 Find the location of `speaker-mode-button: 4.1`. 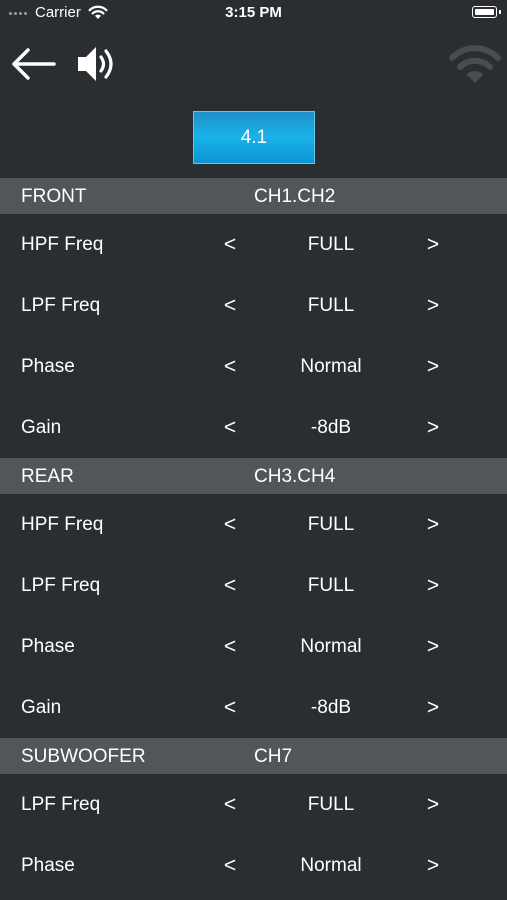

speaker-mode-button: 4.1 is located at coordinates (254, 137).